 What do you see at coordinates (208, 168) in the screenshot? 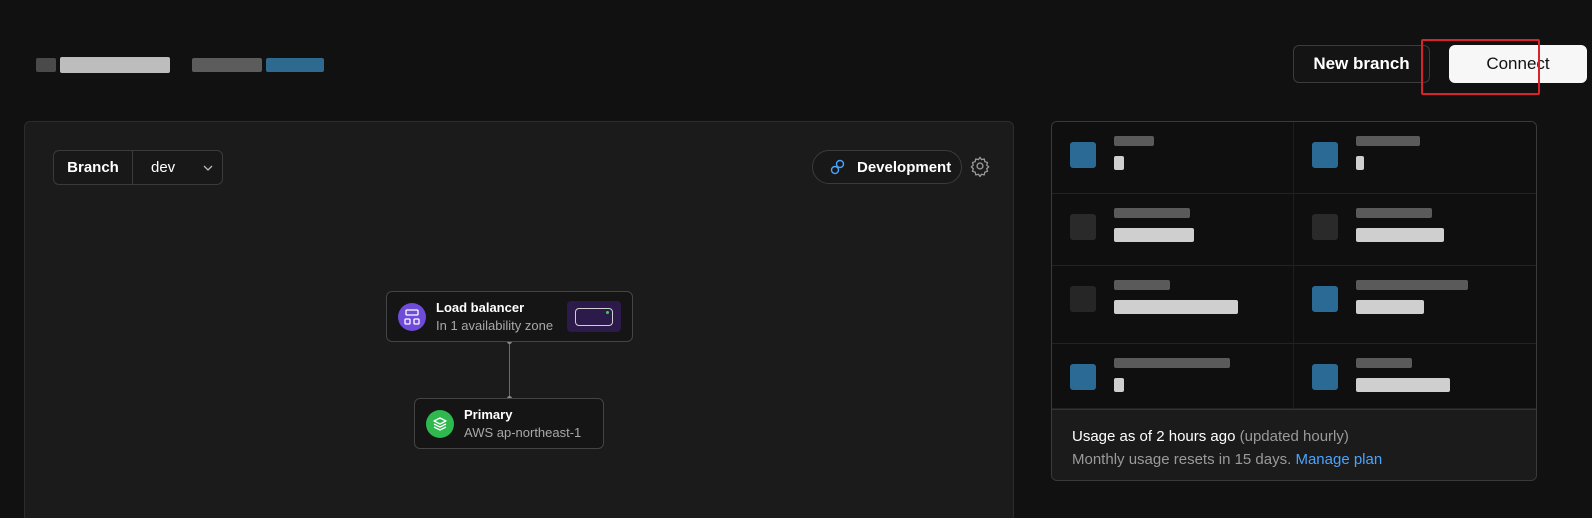
I see `chevron-down-icon` at bounding box center [208, 168].